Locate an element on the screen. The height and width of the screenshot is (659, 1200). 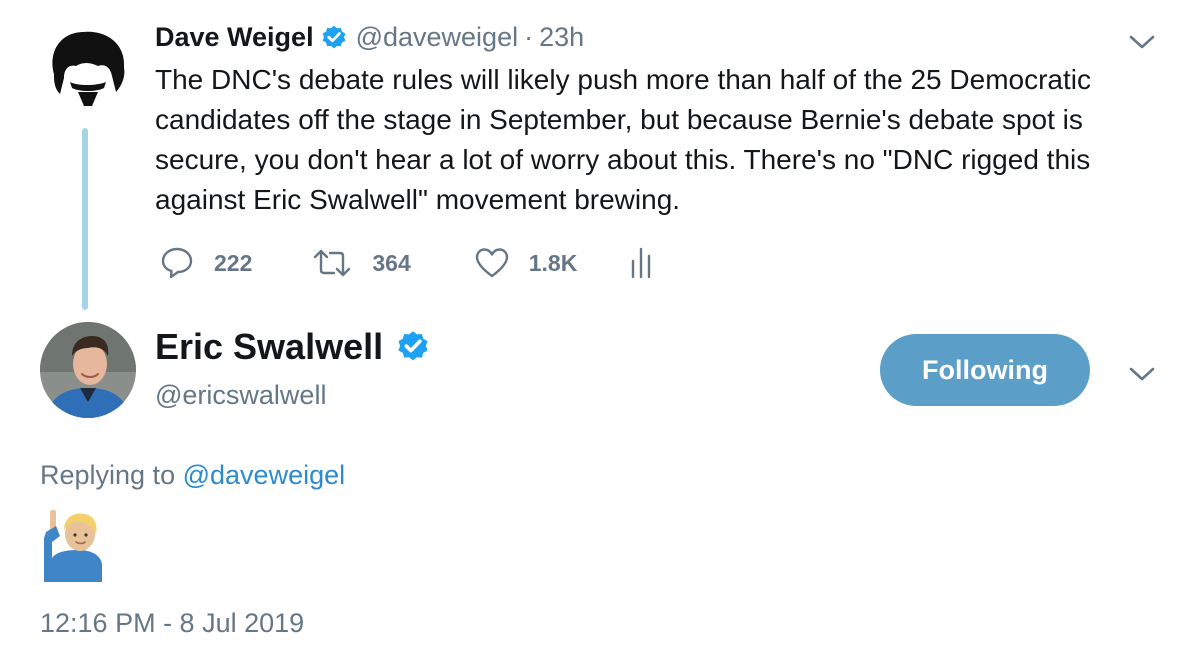
illustrated-face-icon is located at coordinates (88, 70).